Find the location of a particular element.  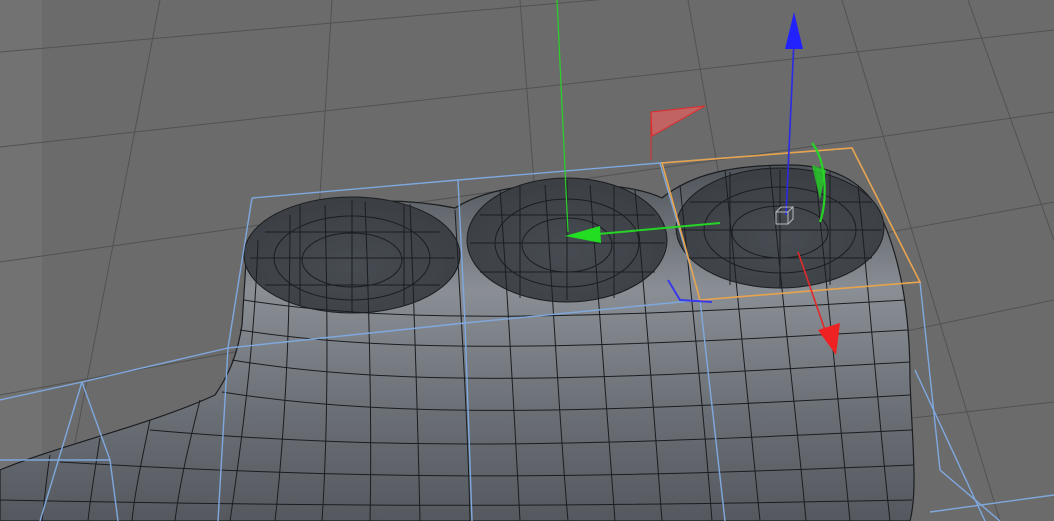

left-shade-strip is located at coordinates (21, 260).